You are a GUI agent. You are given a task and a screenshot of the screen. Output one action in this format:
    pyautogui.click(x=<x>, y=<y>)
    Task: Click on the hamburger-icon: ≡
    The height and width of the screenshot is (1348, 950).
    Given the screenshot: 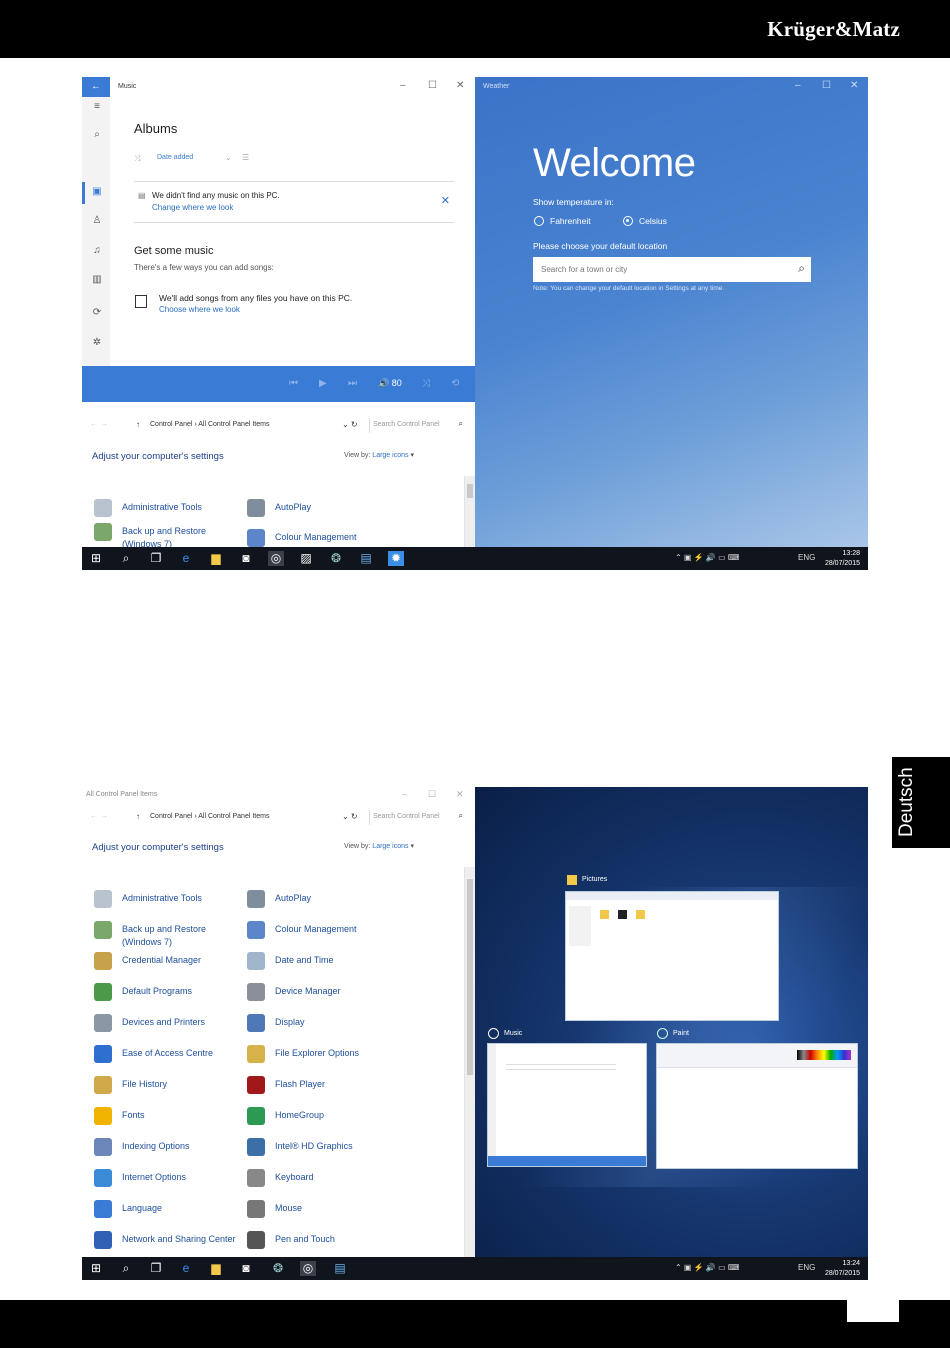 What is the action you would take?
    pyautogui.click(x=97, y=106)
    